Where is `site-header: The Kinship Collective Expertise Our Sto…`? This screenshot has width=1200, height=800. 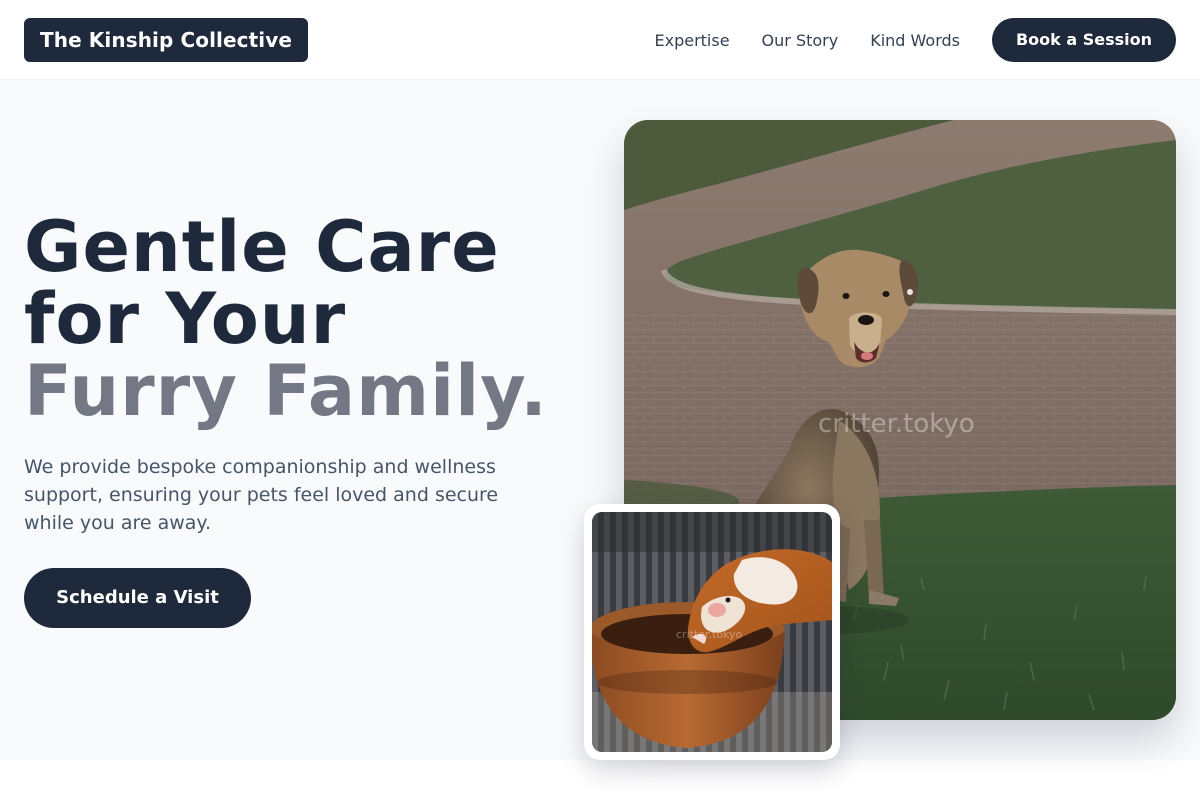
site-header: The Kinship Collective Expertise Our Sto… is located at coordinates (600, 40).